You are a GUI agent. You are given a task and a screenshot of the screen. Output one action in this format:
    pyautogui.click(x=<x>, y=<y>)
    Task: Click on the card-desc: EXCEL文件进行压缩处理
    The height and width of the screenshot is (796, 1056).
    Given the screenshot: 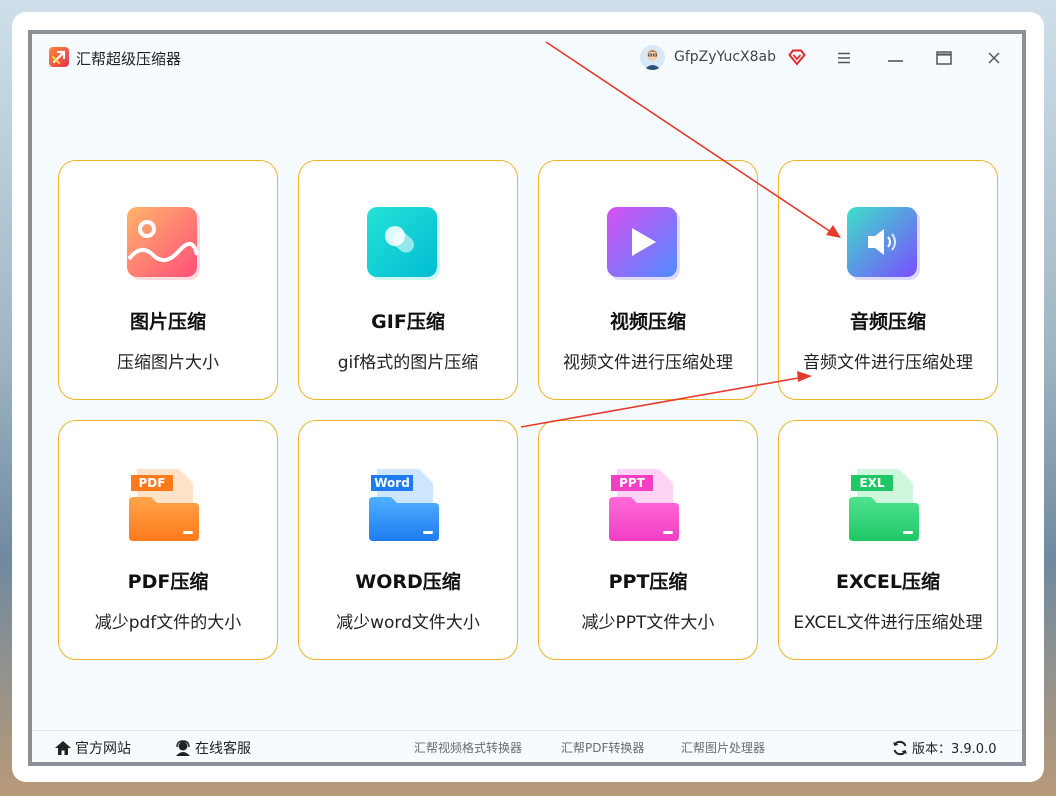 What is the action you would take?
    pyautogui.click(x=888, y=623)
    